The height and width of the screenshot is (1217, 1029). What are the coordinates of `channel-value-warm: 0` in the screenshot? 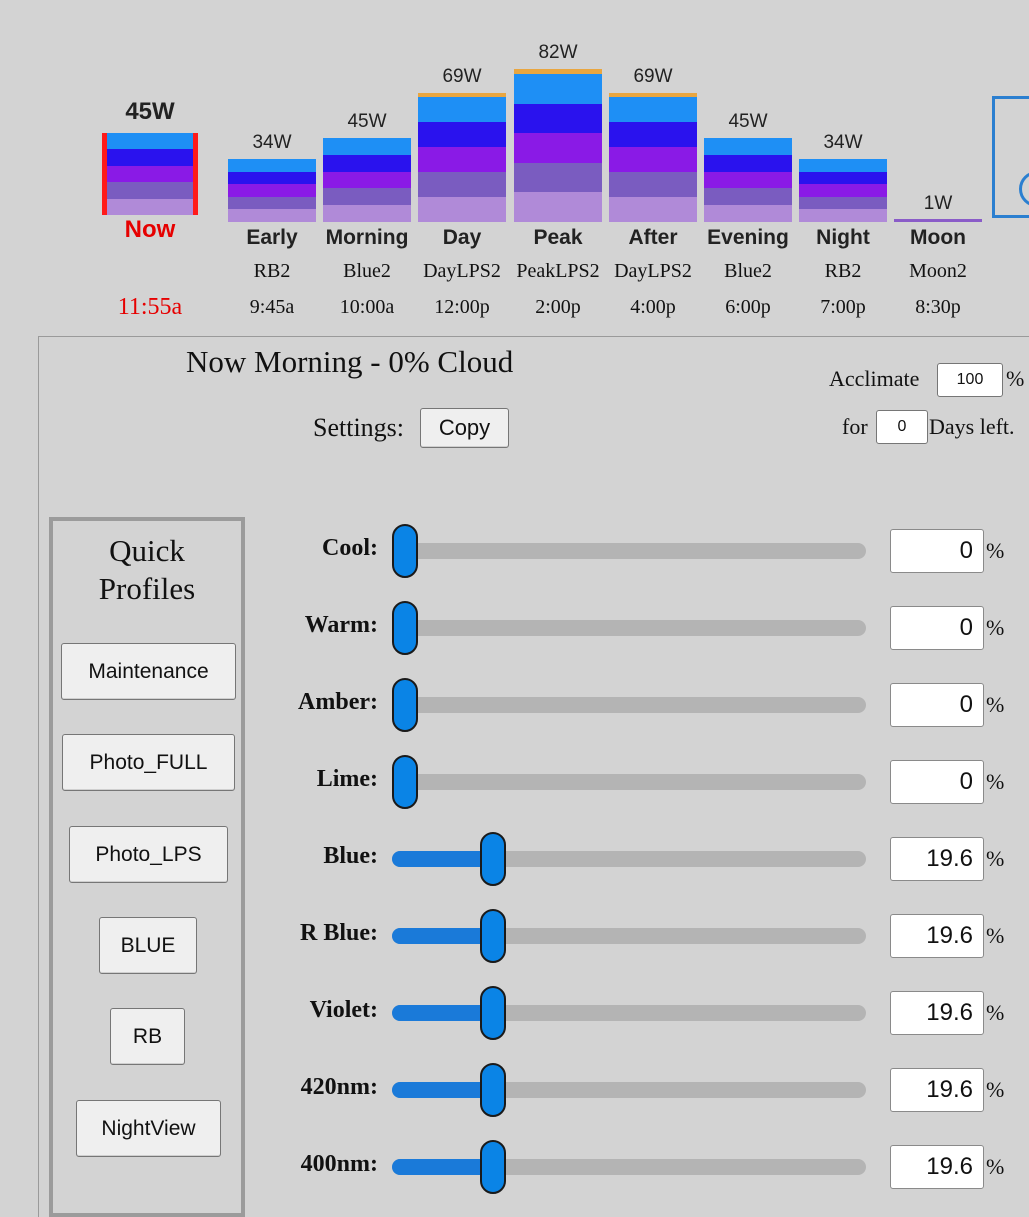 It's located at (937, 628).